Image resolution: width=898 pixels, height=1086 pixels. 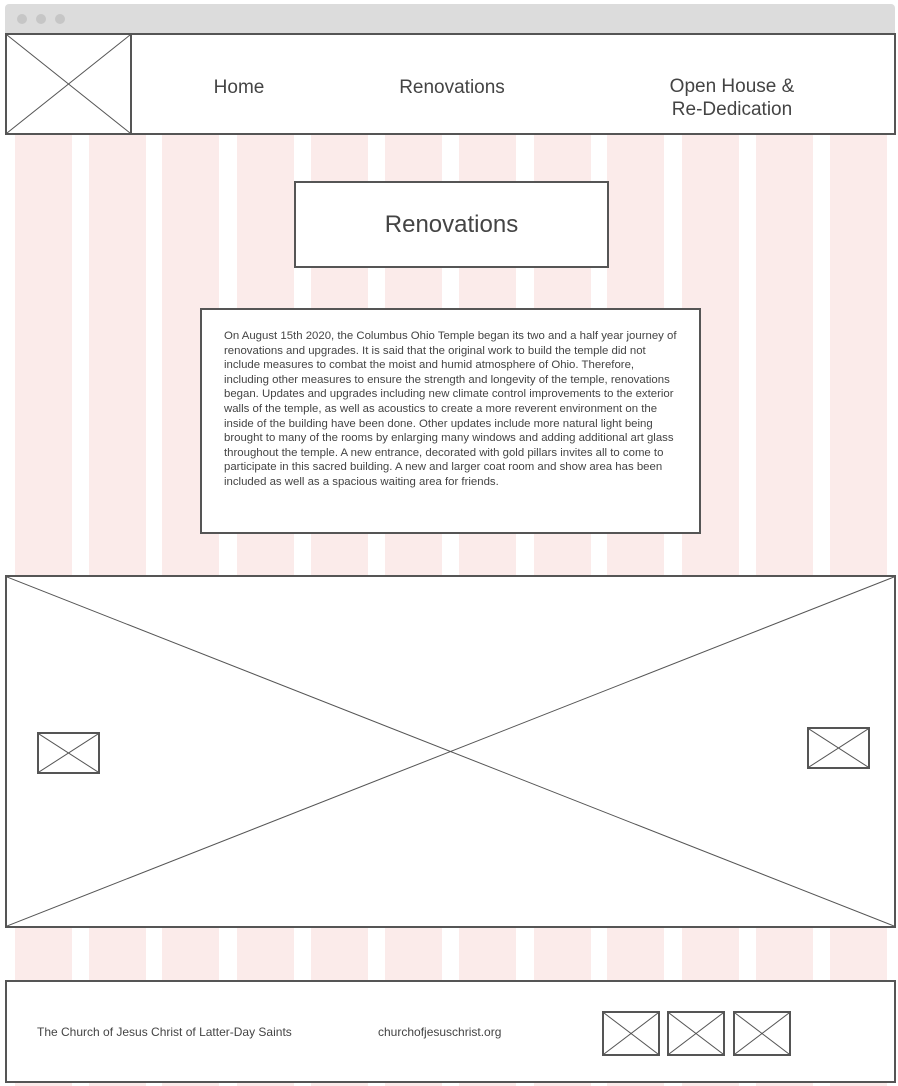 I want to click on nav-home-link: Home, so click(x=239, y=87).